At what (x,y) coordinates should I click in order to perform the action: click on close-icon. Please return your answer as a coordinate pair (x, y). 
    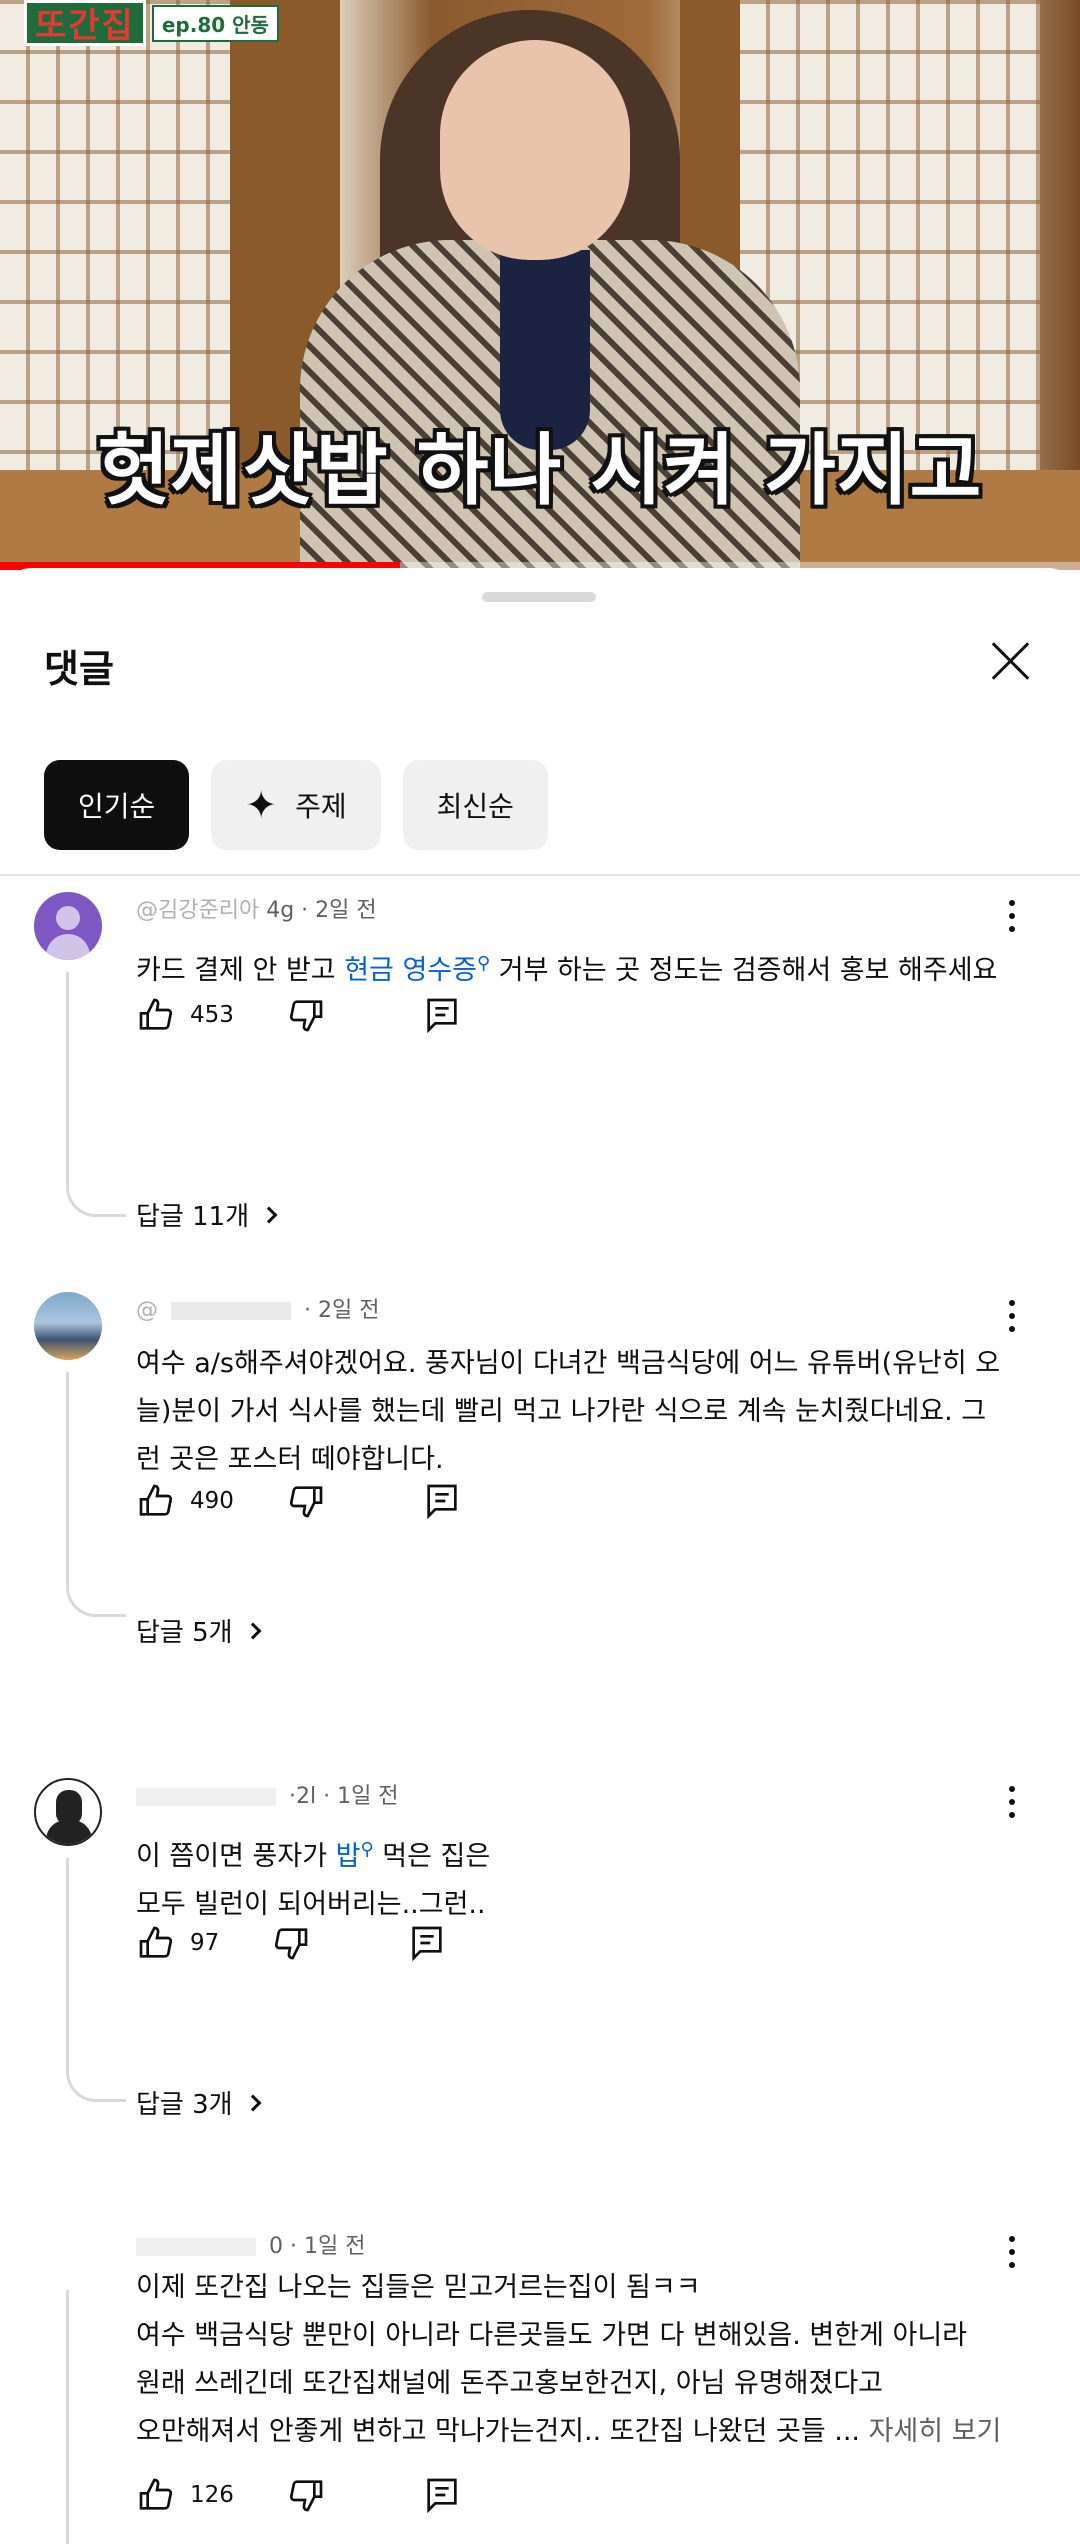
    Looking at the image, I should click on (1011, 661).